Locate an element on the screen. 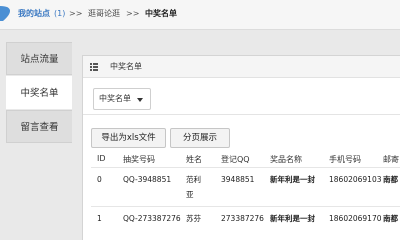  panel-header: 中奖名单 is located at coordinates (241, 67).